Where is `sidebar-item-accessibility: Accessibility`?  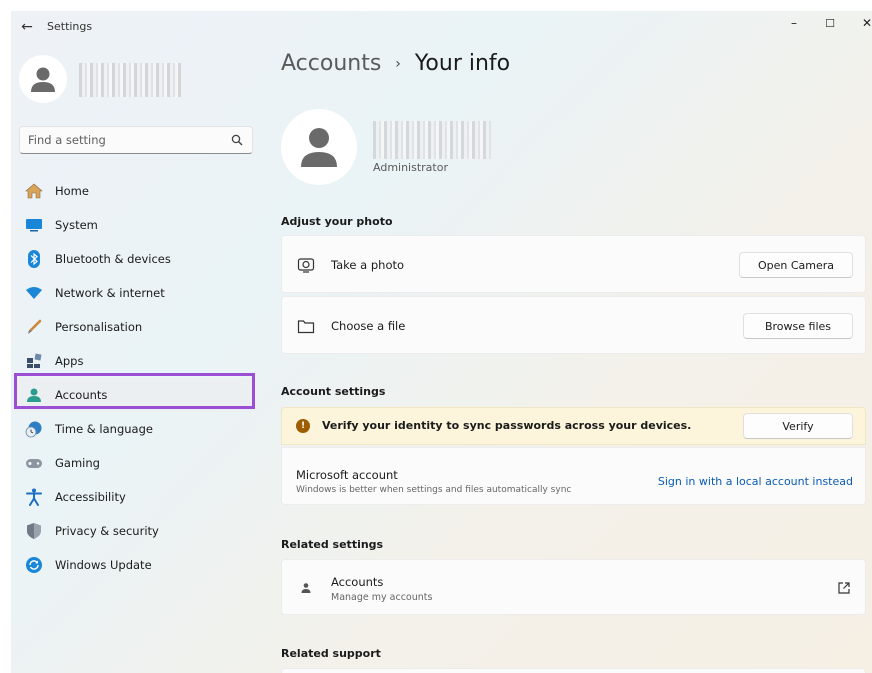
sidebar-item-accessibility: Accessibility is located at coordinates (135, 497).